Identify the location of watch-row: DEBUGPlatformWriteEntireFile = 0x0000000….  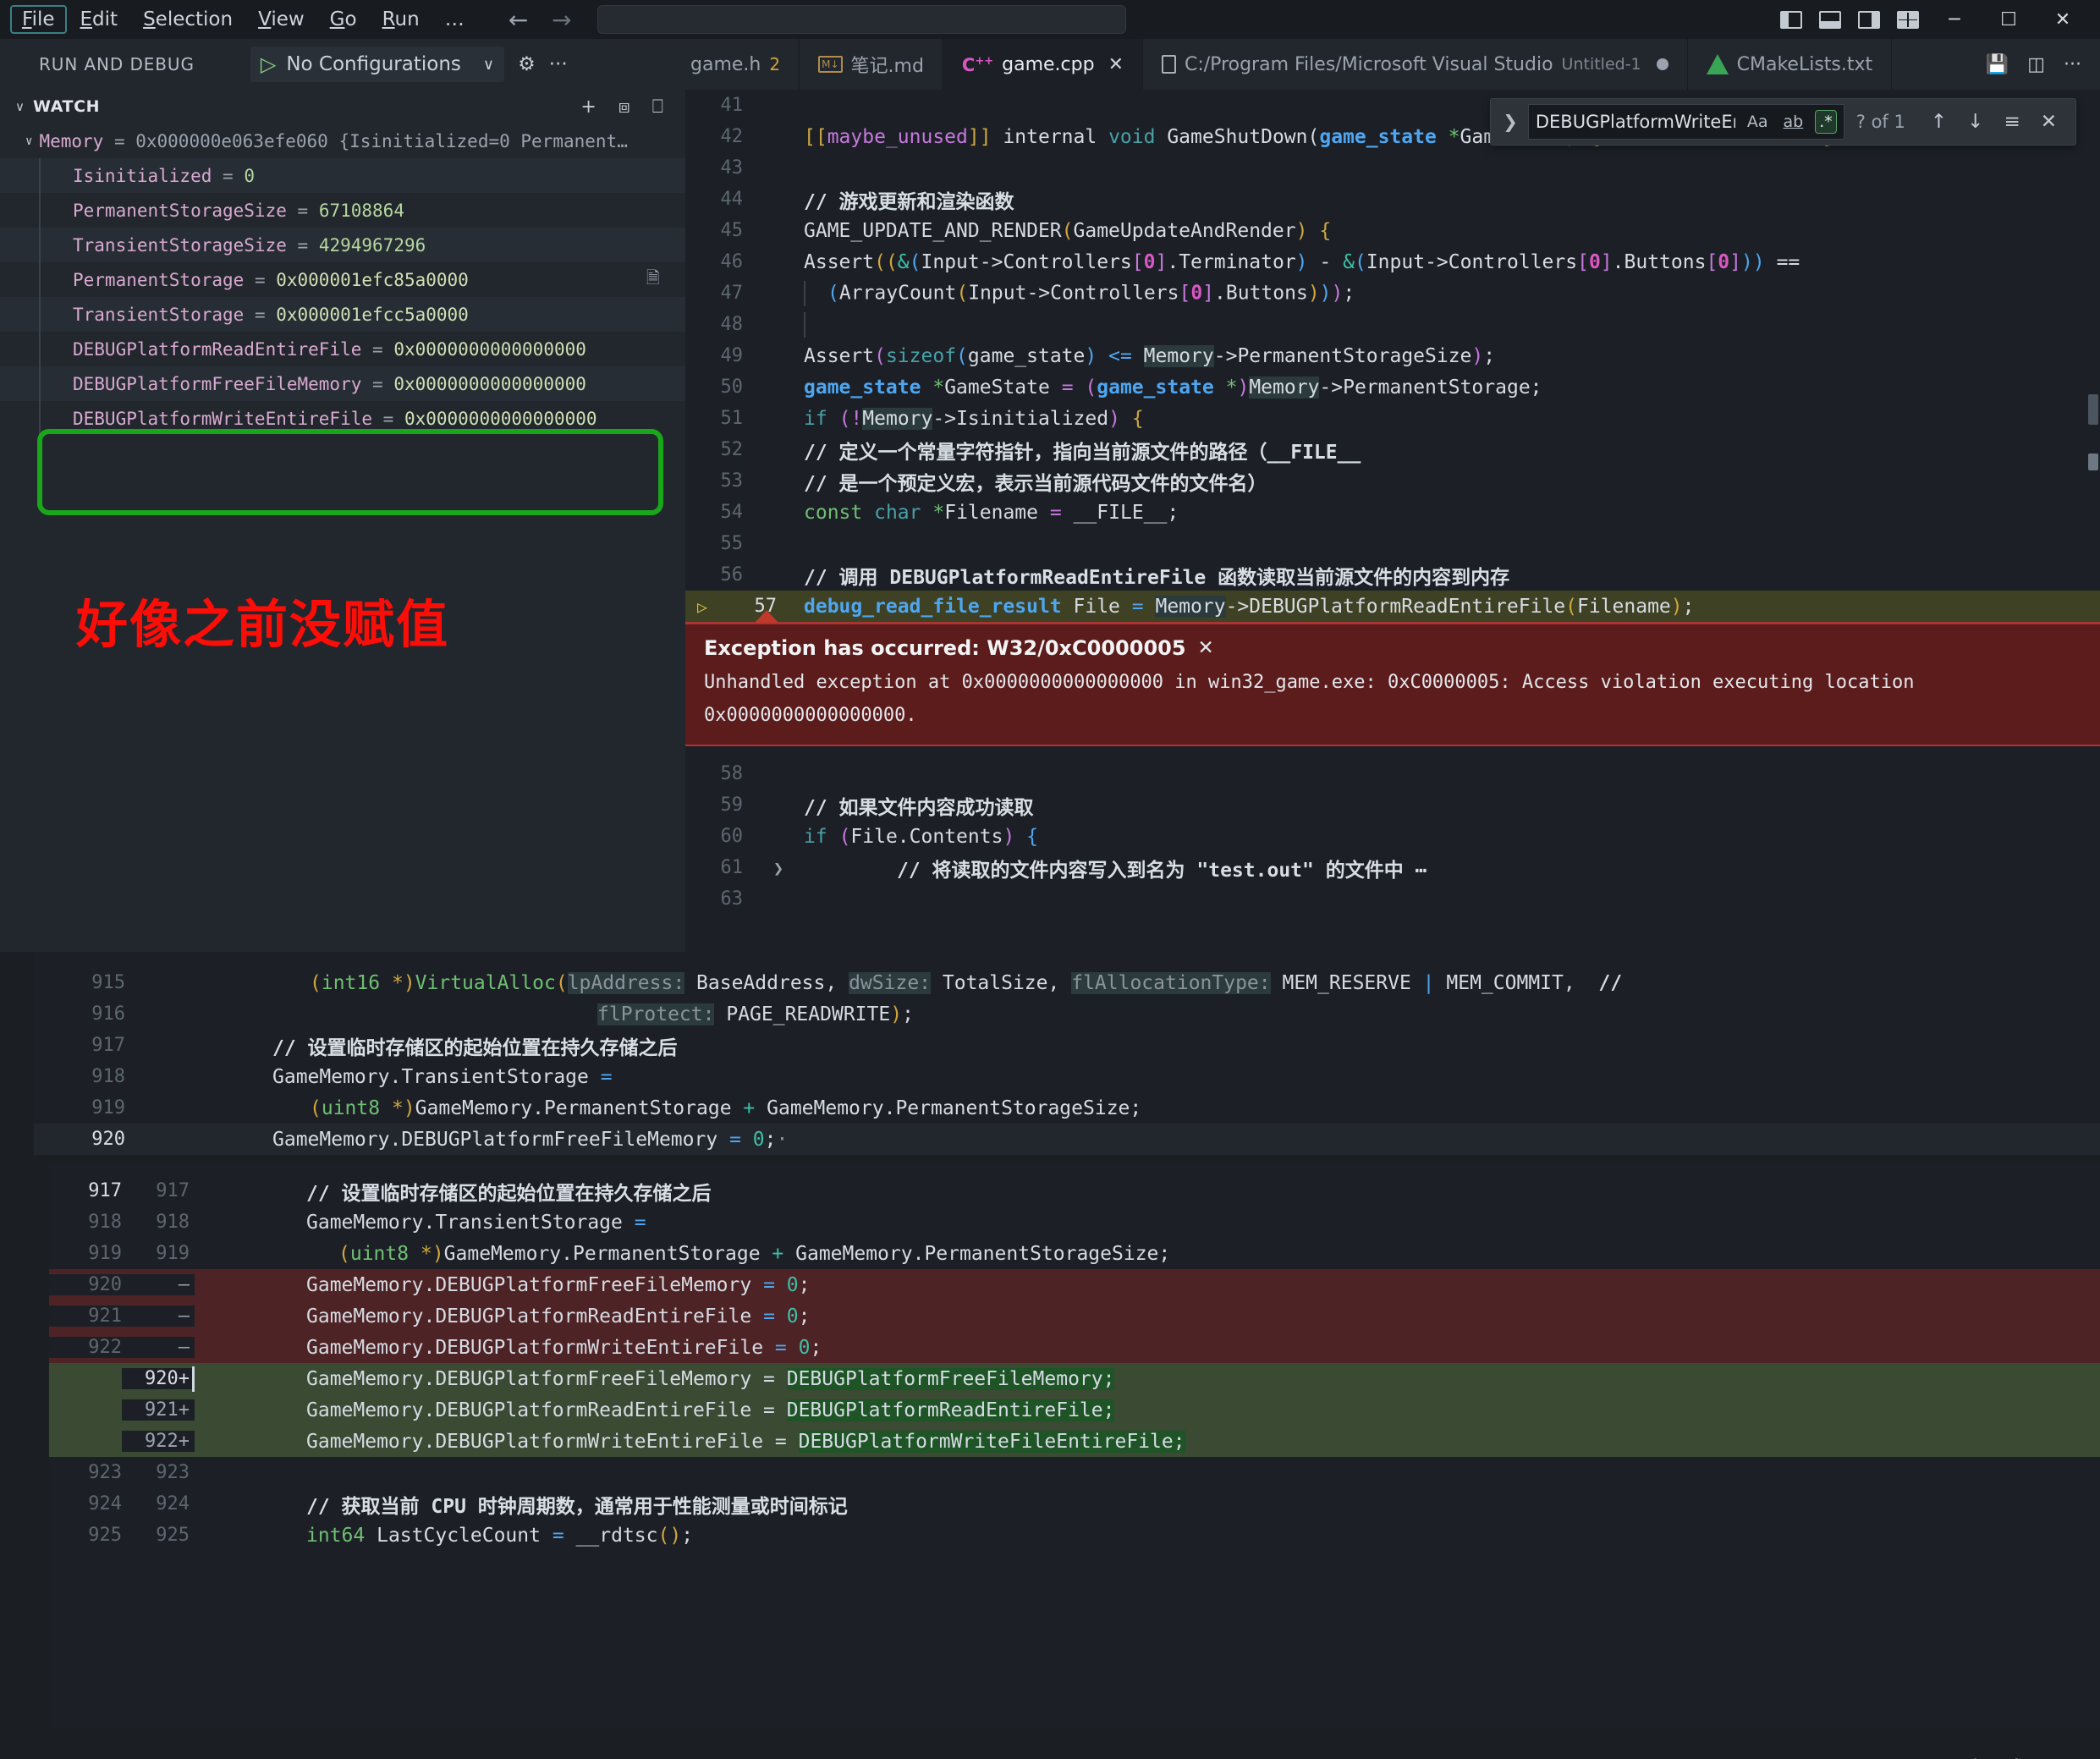
(343, 418).